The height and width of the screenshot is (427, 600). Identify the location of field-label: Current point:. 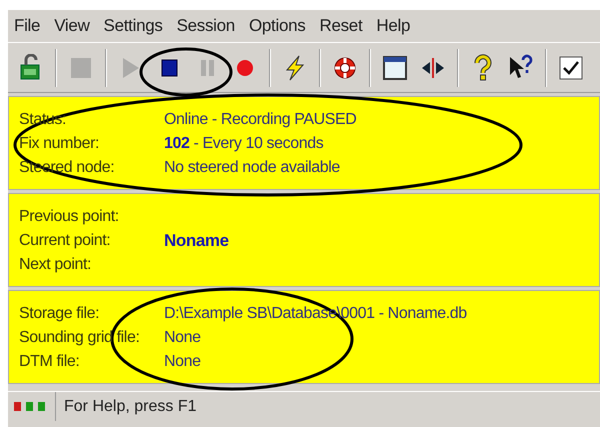
(65, 241).